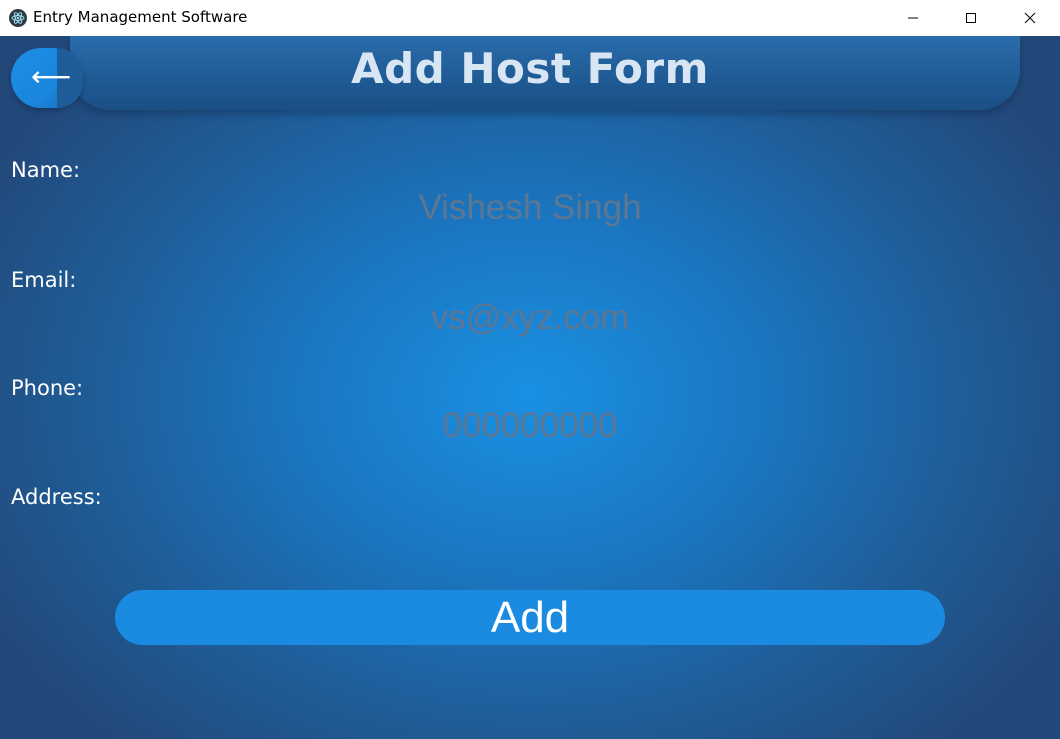 The image size is (1060, 739). I want to click on back-arrow-icon: ⟵, so click(51, 76).